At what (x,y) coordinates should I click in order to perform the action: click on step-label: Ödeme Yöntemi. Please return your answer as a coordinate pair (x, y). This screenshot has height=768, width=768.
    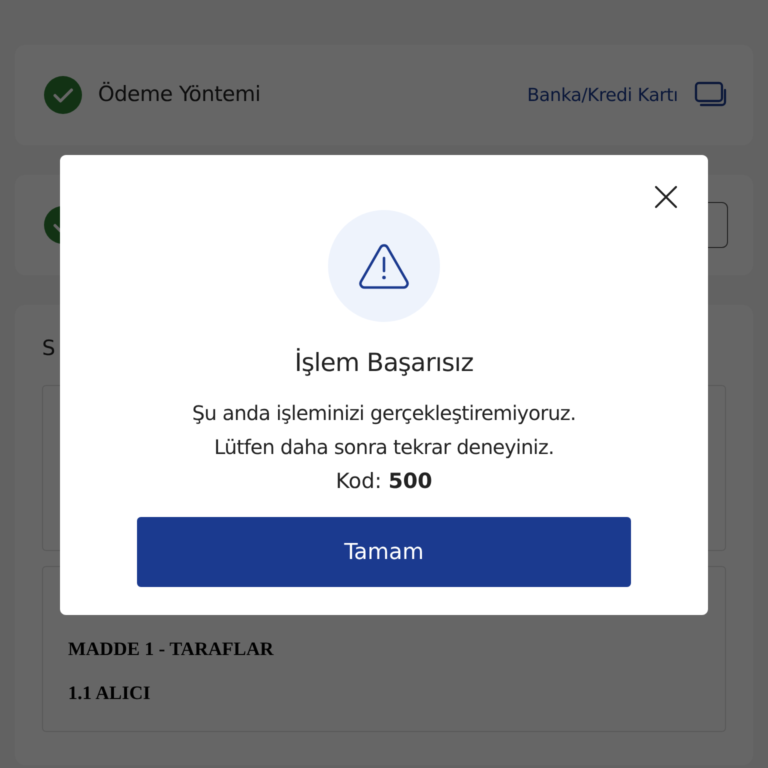
    Looking at the image, I should click on (179, 94).